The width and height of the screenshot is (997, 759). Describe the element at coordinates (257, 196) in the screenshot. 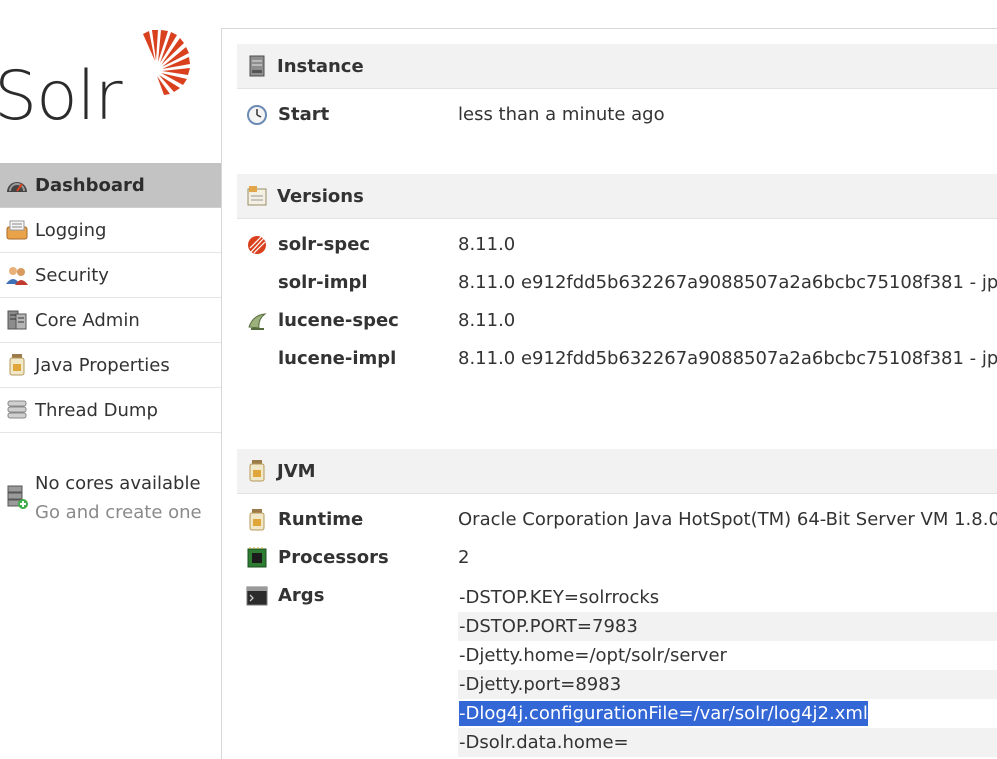

I see `versions-icon` at that location.